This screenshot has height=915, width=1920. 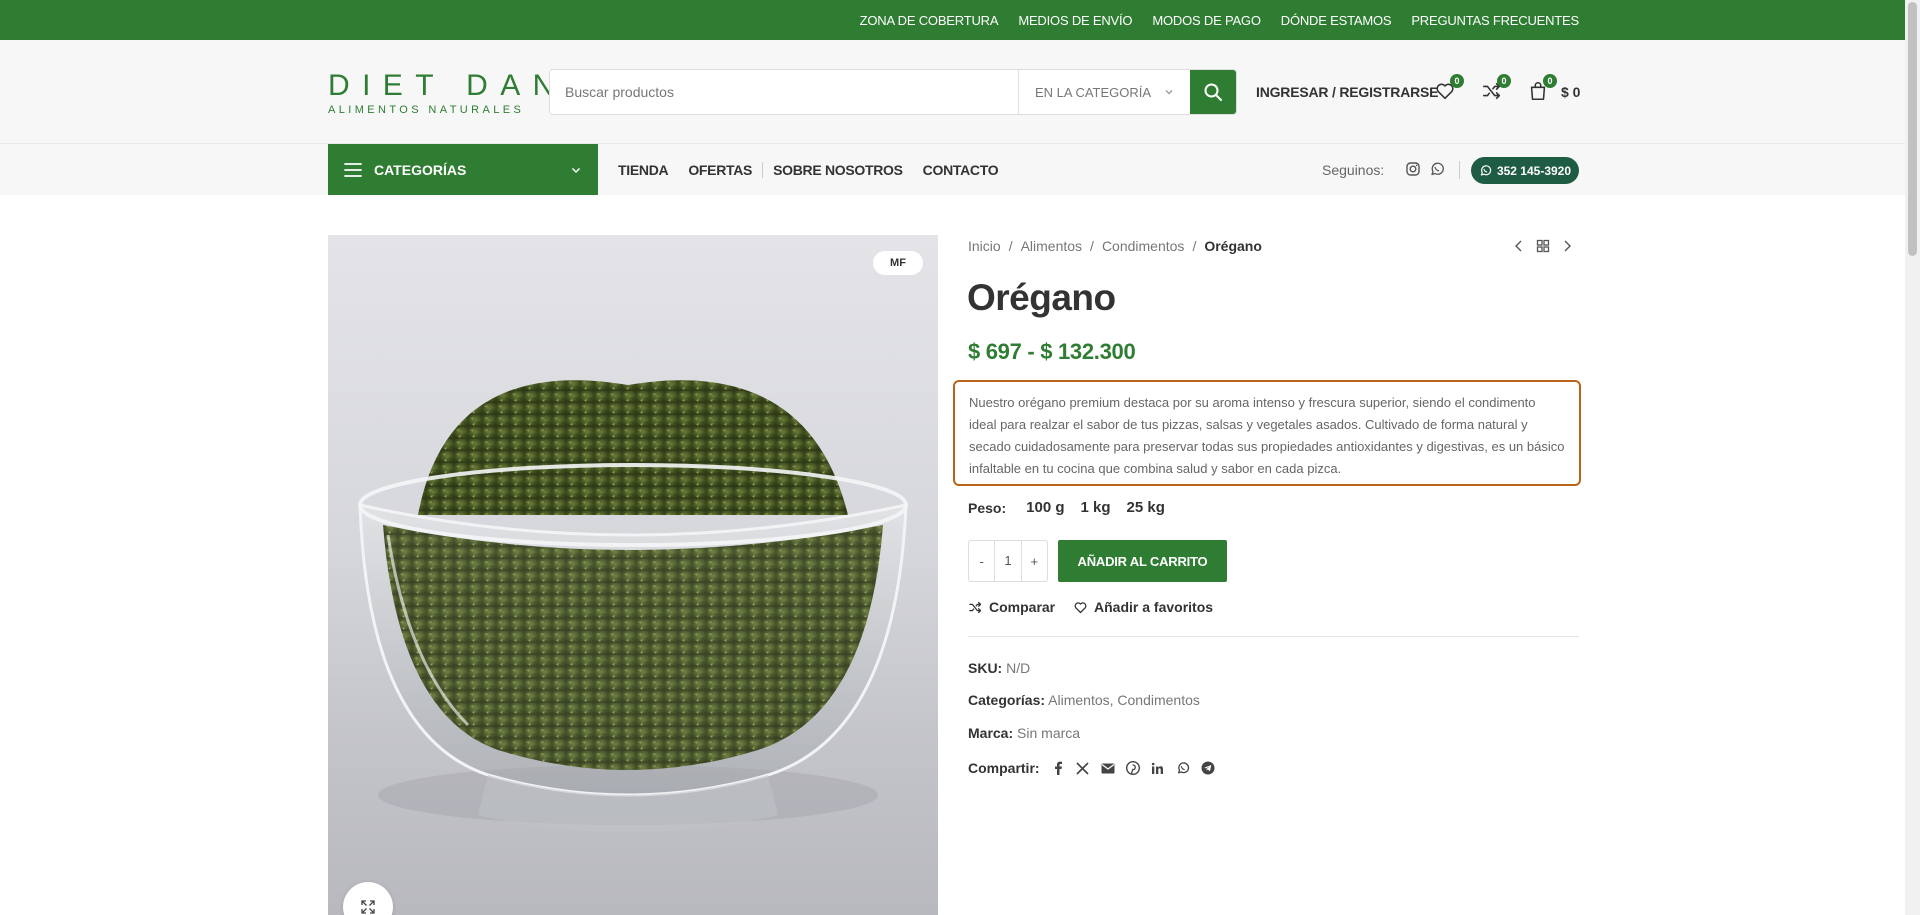 What do you see at coordinates (1132, 768) in the screenshot?
I see `pinterest-icon` at bounding box center [1132, 768].